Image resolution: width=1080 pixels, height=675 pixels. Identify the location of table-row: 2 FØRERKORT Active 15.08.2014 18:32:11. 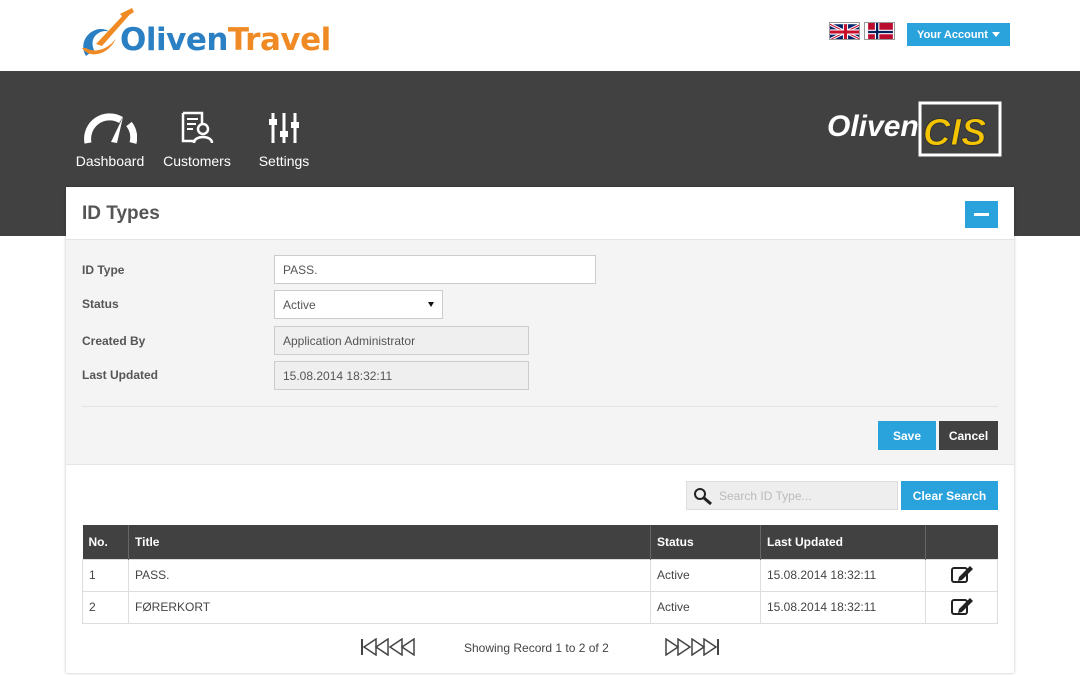
(540, 607).